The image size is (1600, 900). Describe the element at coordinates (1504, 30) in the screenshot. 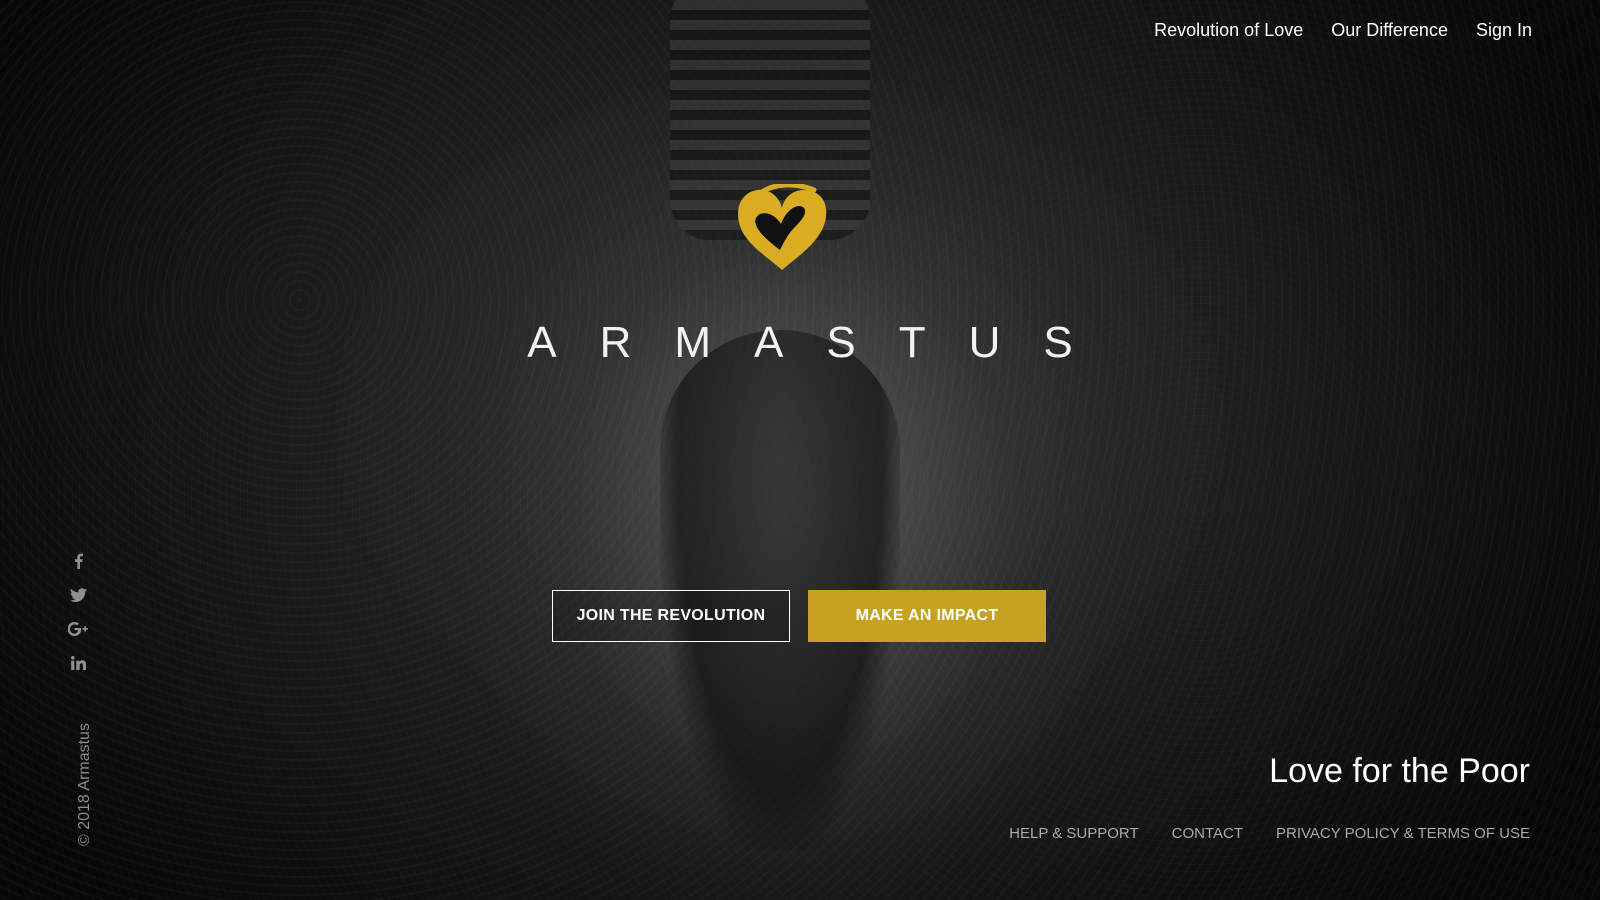

I see `nav-sign-in: Sign In` at that location.